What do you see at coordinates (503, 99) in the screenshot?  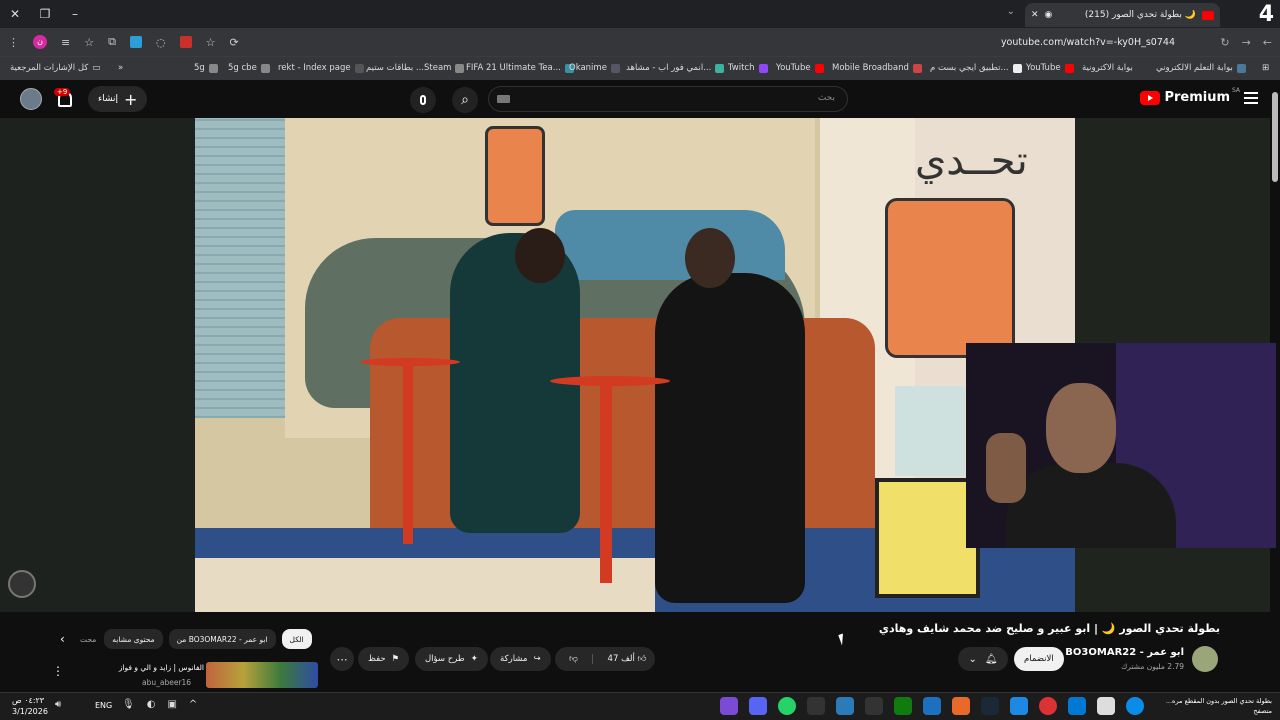 I see `keyboard-icon` at bounding box center [503, 99].